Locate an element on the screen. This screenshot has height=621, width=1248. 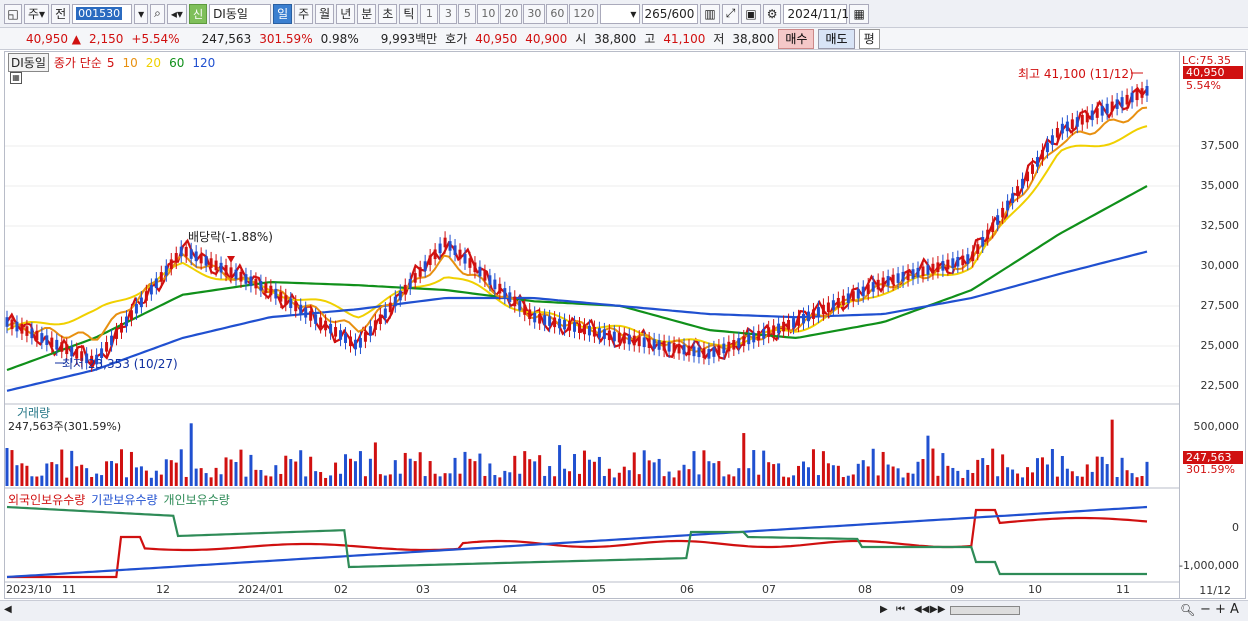
candle-icon: ▥ is located at coordinates (710, 13).